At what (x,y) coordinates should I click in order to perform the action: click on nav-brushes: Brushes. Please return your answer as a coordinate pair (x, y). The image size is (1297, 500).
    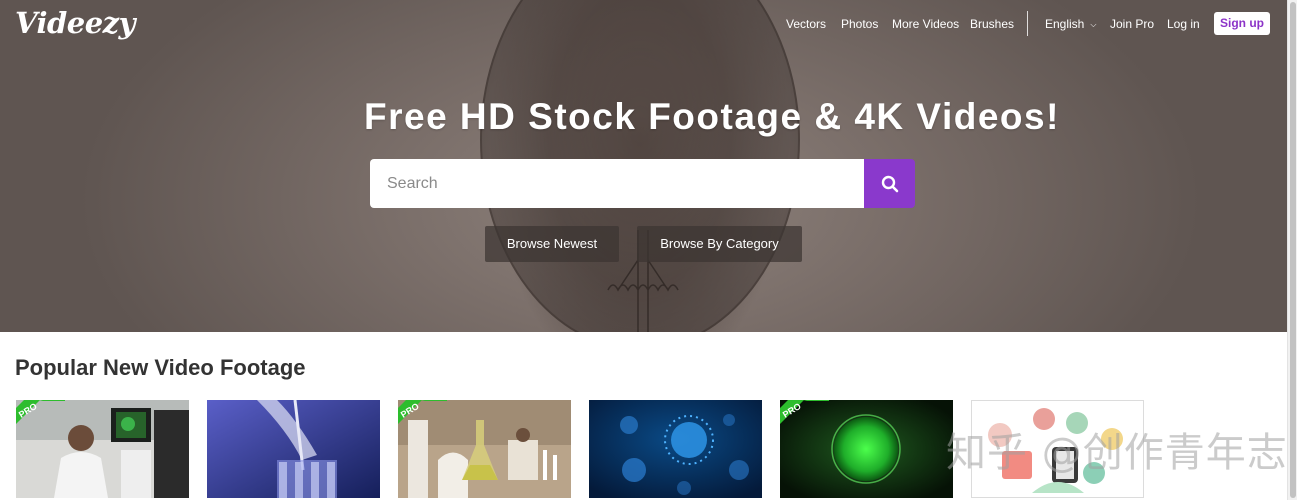
    Looking at the image, I should click on (992, 24).